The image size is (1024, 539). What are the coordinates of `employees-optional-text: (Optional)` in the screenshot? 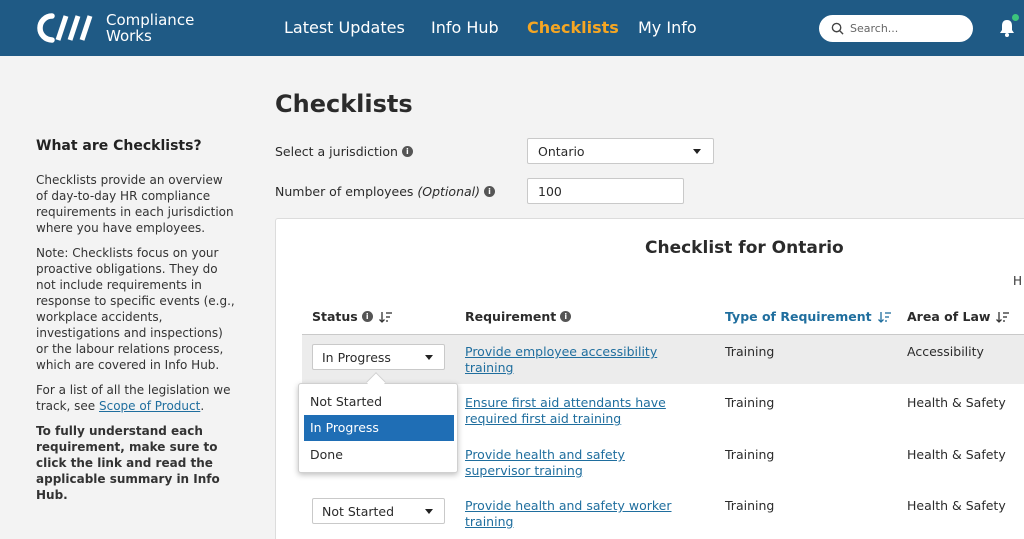 It's located at (449, 191).